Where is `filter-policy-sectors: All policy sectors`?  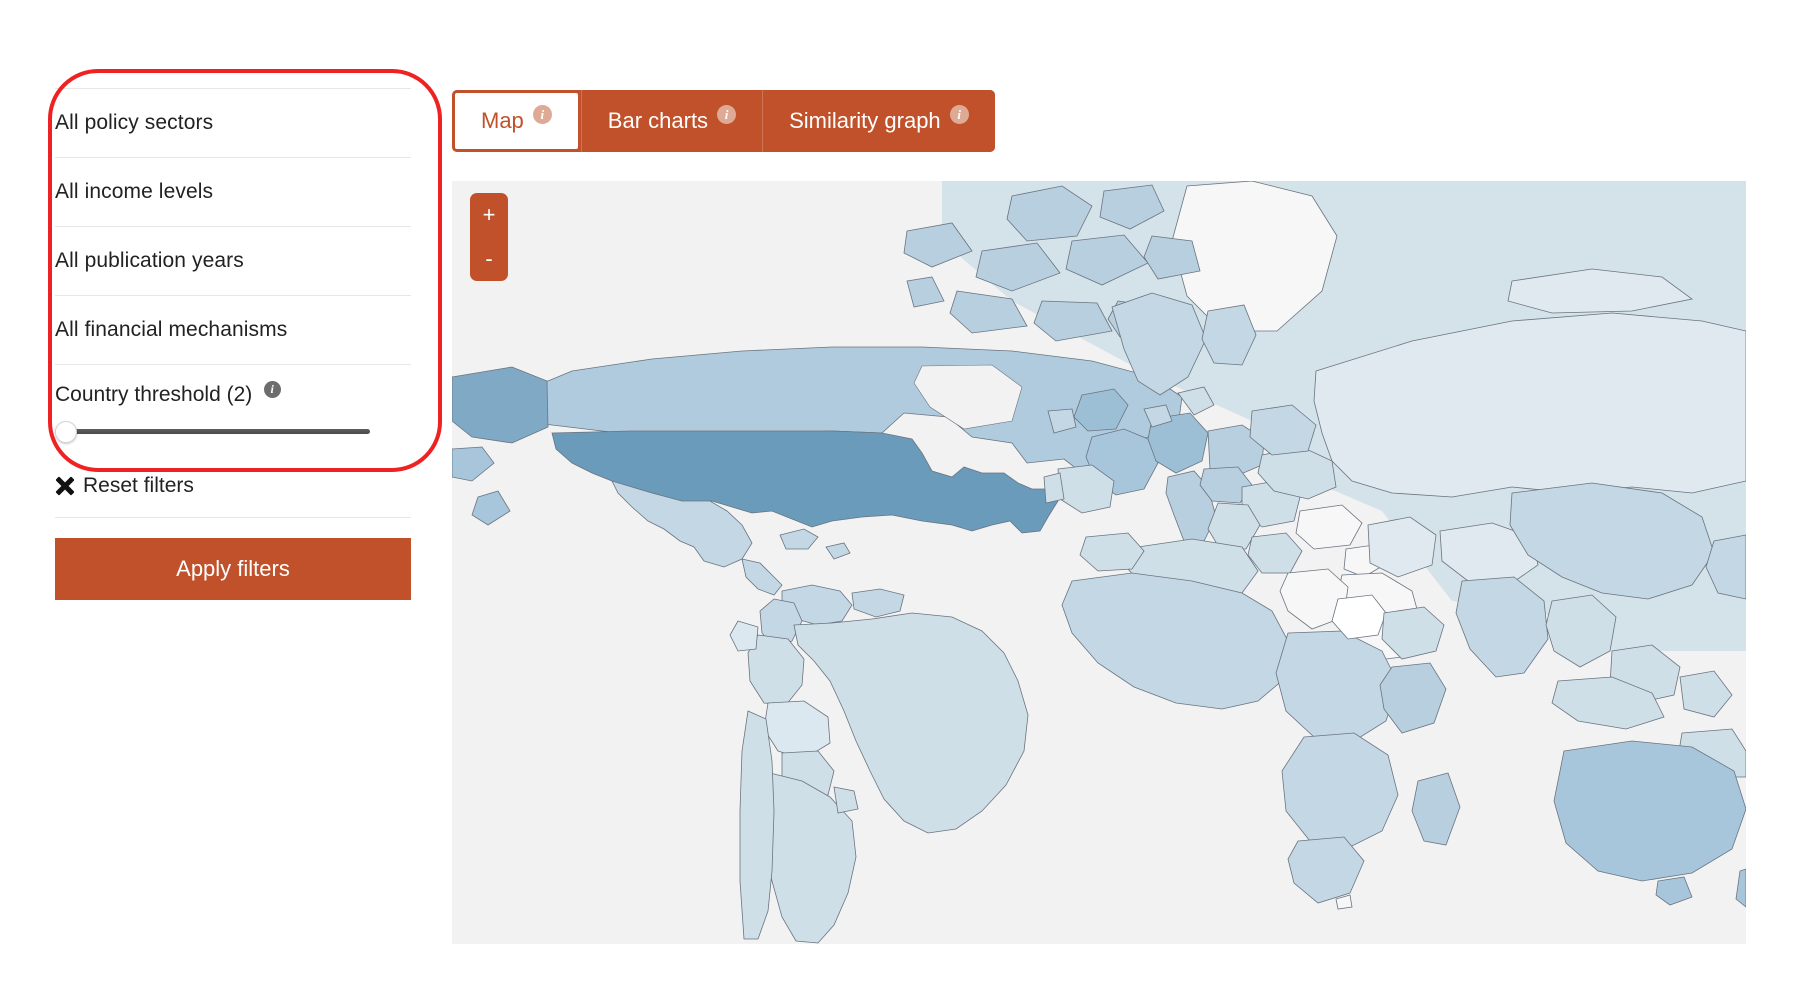 filter-policy-sectors: All policy sectors is located at coordinates (233, 123).